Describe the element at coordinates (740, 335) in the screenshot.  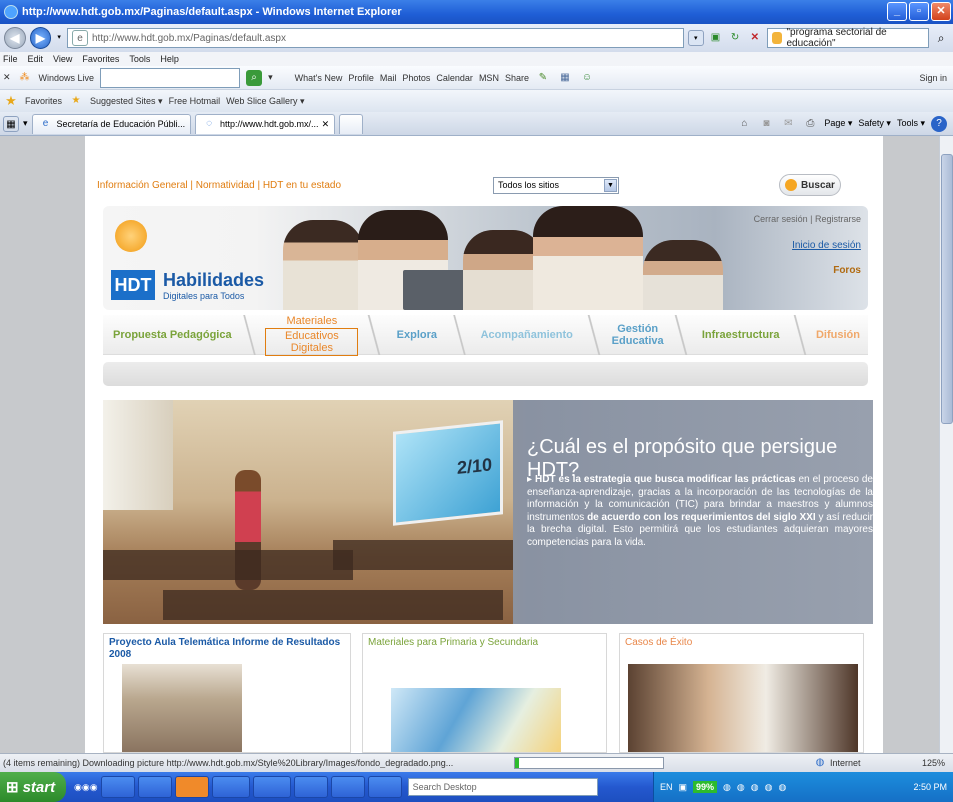
I see `nav-infraestructura: Infraestructura` at that location.